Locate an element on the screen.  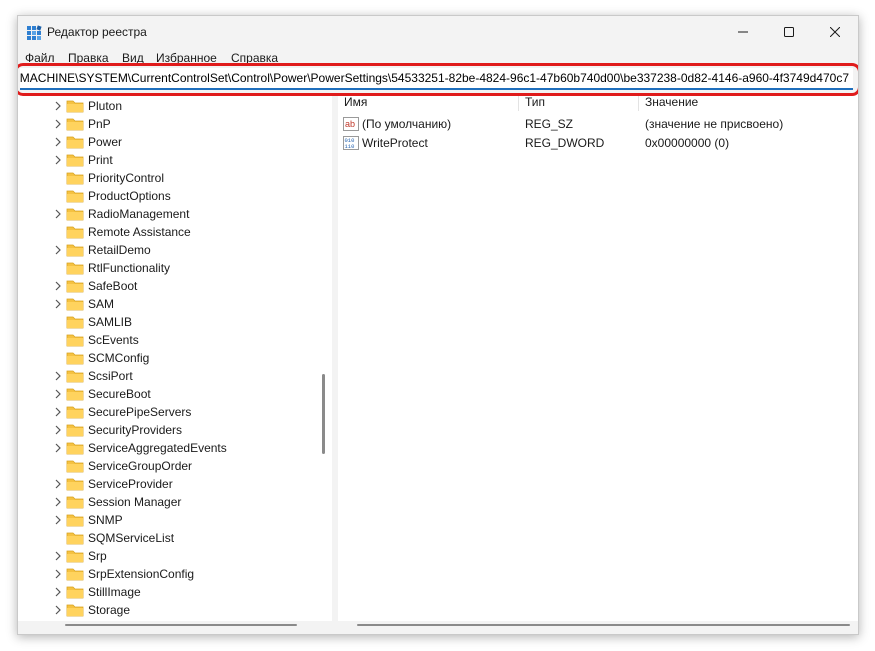
tree-item-label: SecurityProviders is located at coordinates (135, 430).